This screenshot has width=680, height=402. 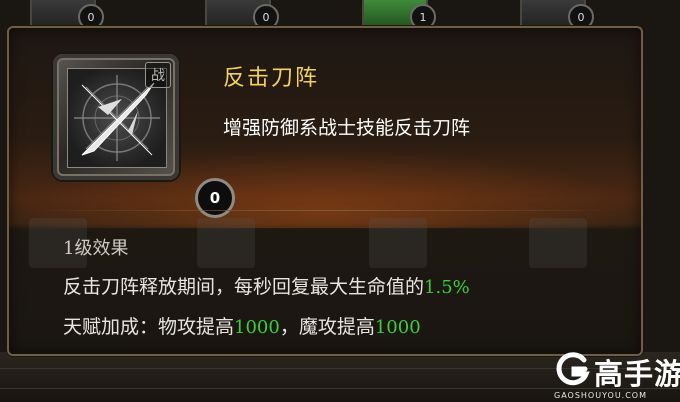 What do you see at coordinates (347, 128) in the screenshot?
I see `skill-description: 增强防御系战士技能反击刀阵` at bounding box center [347, 128].